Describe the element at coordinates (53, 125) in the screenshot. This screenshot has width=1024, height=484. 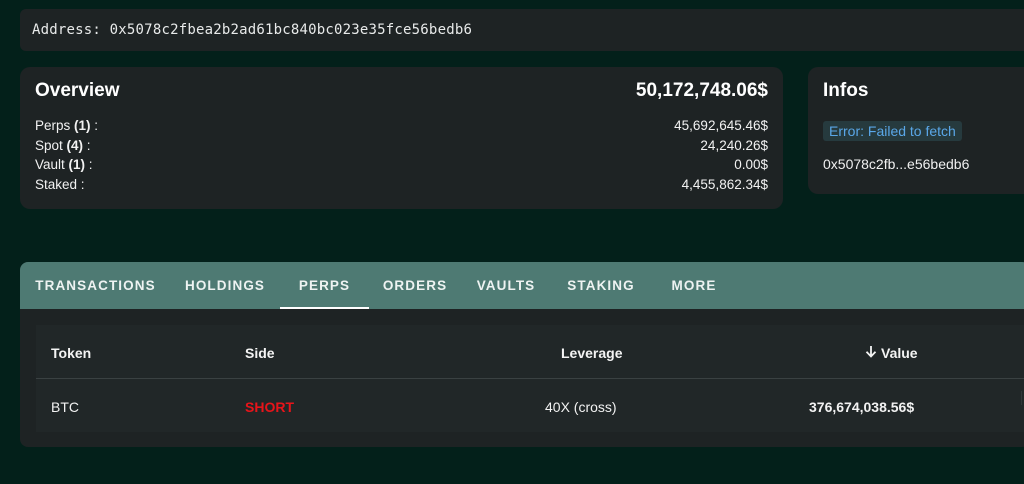
I see `row-name: Perps` at that location.